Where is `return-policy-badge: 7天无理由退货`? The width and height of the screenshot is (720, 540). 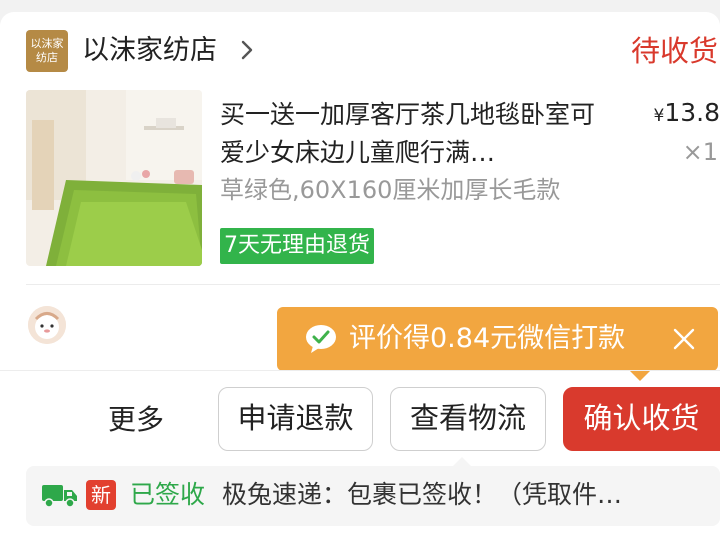 return-policy-badge: 7天无理由退货 is located at coordinates (297, 246).